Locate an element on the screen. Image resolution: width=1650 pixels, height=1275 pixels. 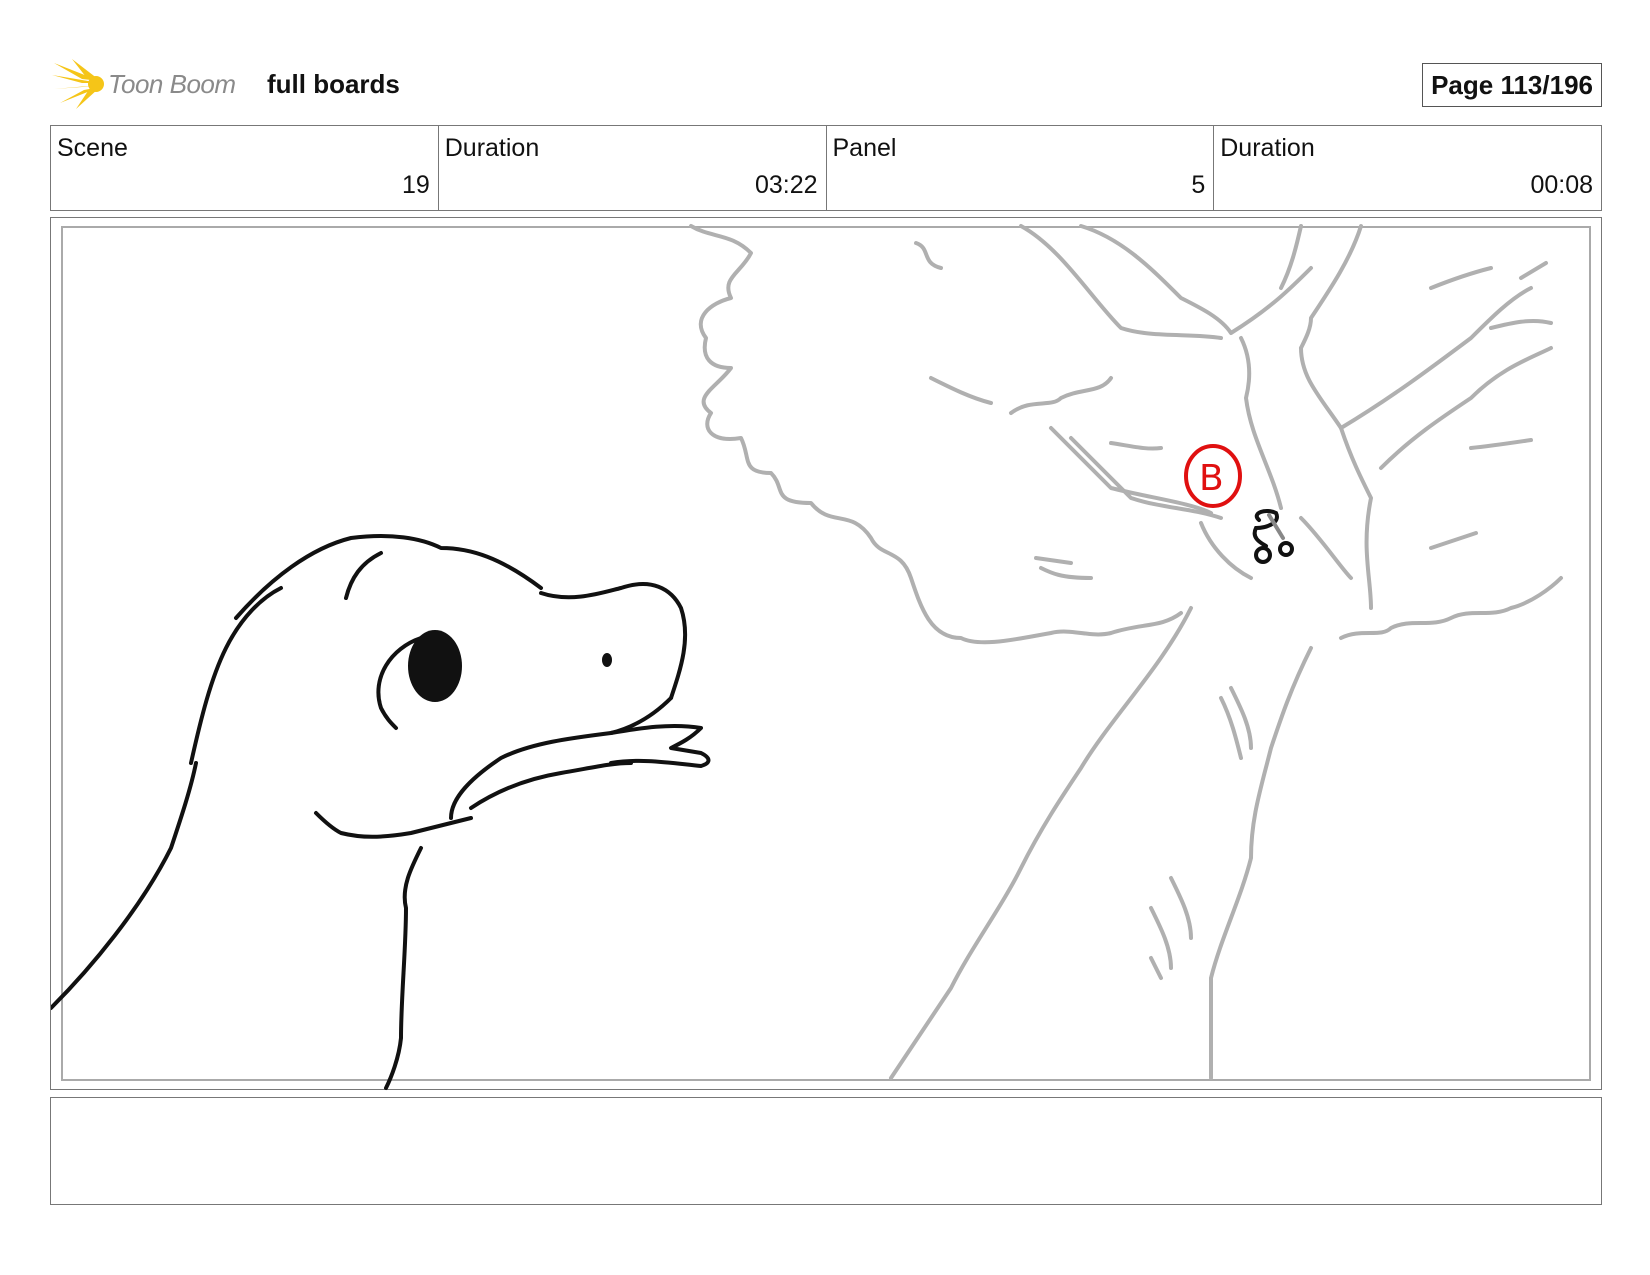
seal-nostril is located at coordinates (607, 660).